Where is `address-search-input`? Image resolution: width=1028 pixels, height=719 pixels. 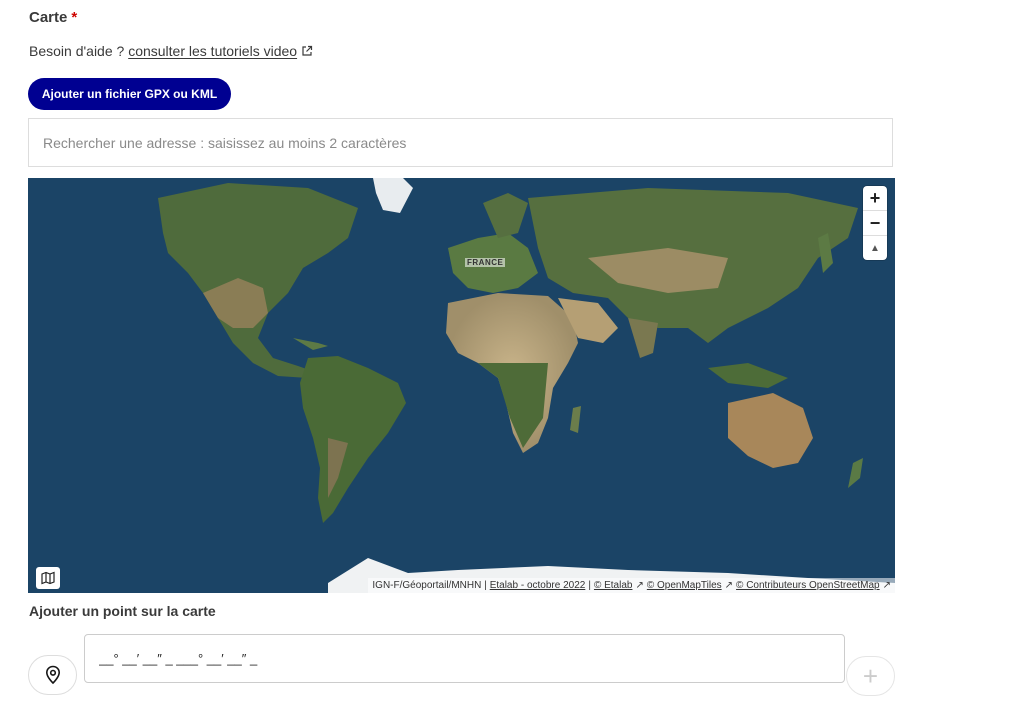 address-search-input is located at coordinates (460, 142).